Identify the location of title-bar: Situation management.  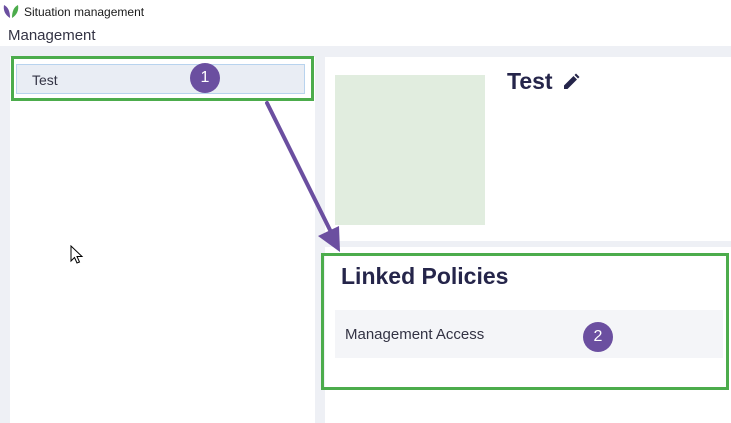
(365, 12).